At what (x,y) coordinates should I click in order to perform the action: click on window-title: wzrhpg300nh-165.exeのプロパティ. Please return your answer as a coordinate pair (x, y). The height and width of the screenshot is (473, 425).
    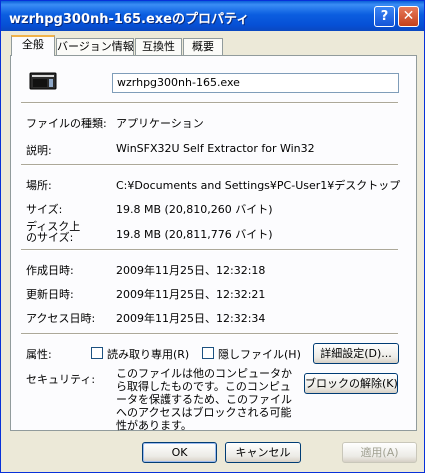
    Looking at the image, I should click on (129, 19).